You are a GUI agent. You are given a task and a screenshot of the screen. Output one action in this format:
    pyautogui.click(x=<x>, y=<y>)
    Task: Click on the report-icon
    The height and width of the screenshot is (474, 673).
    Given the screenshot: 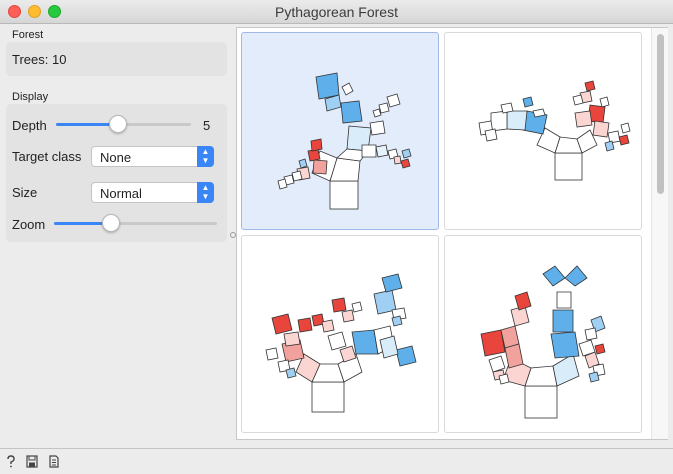 What is the action you would take?
    pyautogui.click(x=54, y=461)
    